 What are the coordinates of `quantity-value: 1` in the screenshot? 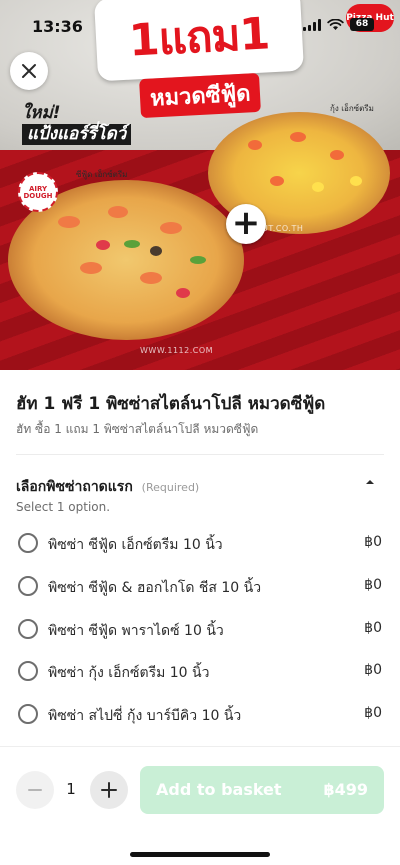 It's located at (71, 789).